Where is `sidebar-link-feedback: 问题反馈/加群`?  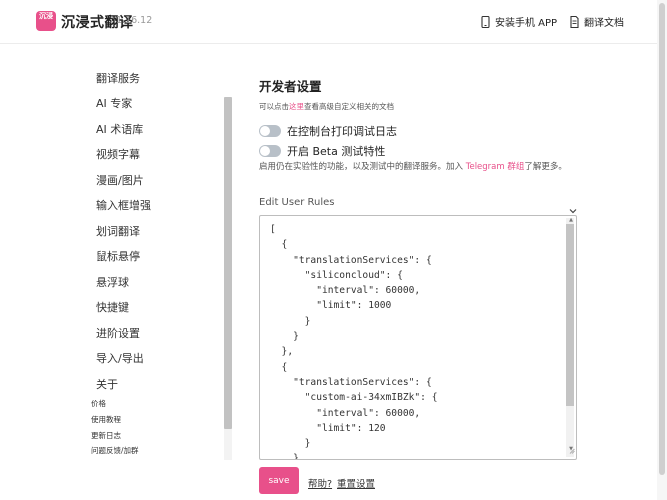
sidebar-link-feedback: 问题反馈/加群 is located at coordinates (115, 450).